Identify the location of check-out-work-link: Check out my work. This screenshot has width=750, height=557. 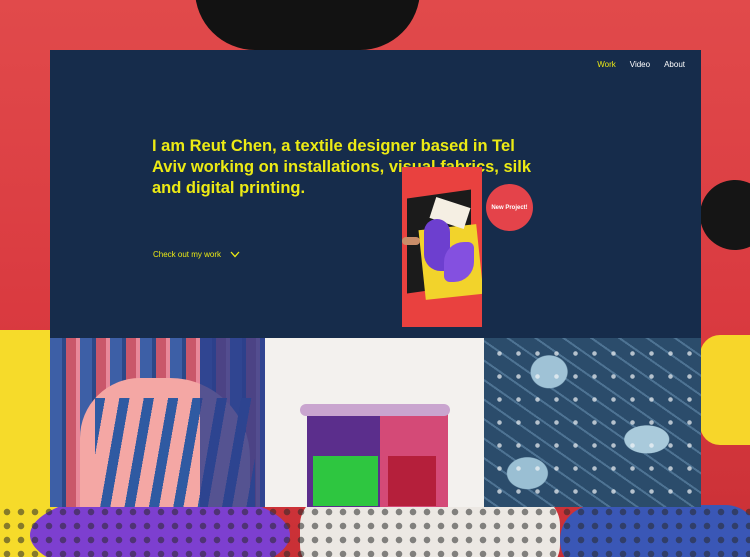
(196, 254).